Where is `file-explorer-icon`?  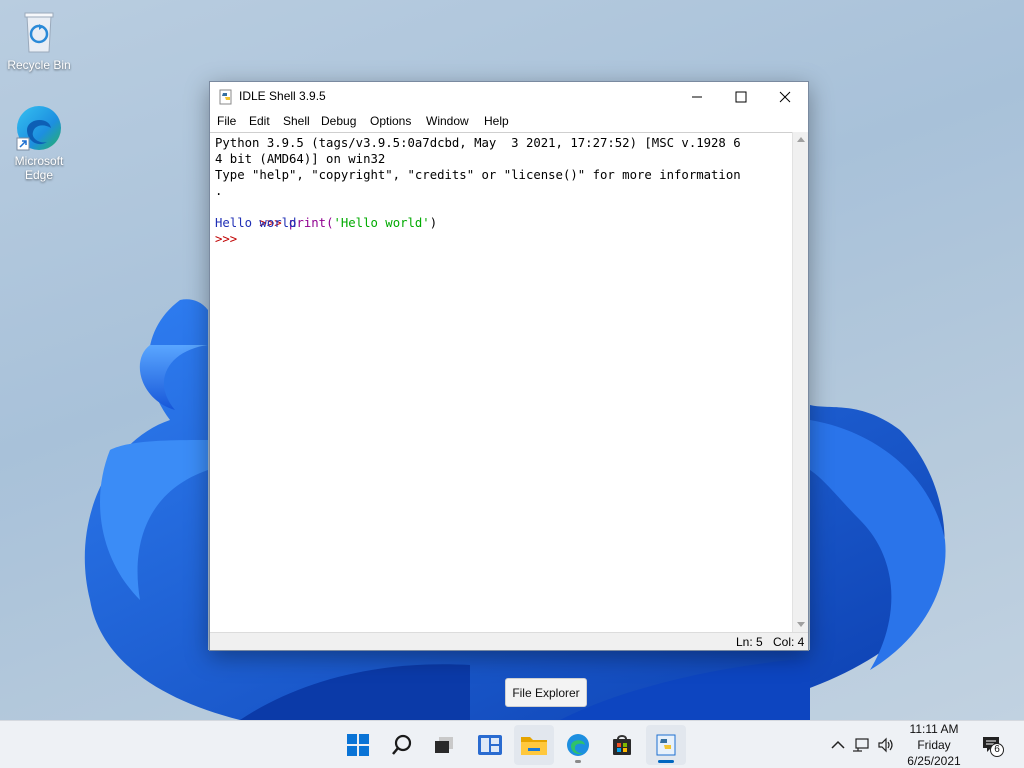
file-explorer-icon is located at coordinates (534, 746).